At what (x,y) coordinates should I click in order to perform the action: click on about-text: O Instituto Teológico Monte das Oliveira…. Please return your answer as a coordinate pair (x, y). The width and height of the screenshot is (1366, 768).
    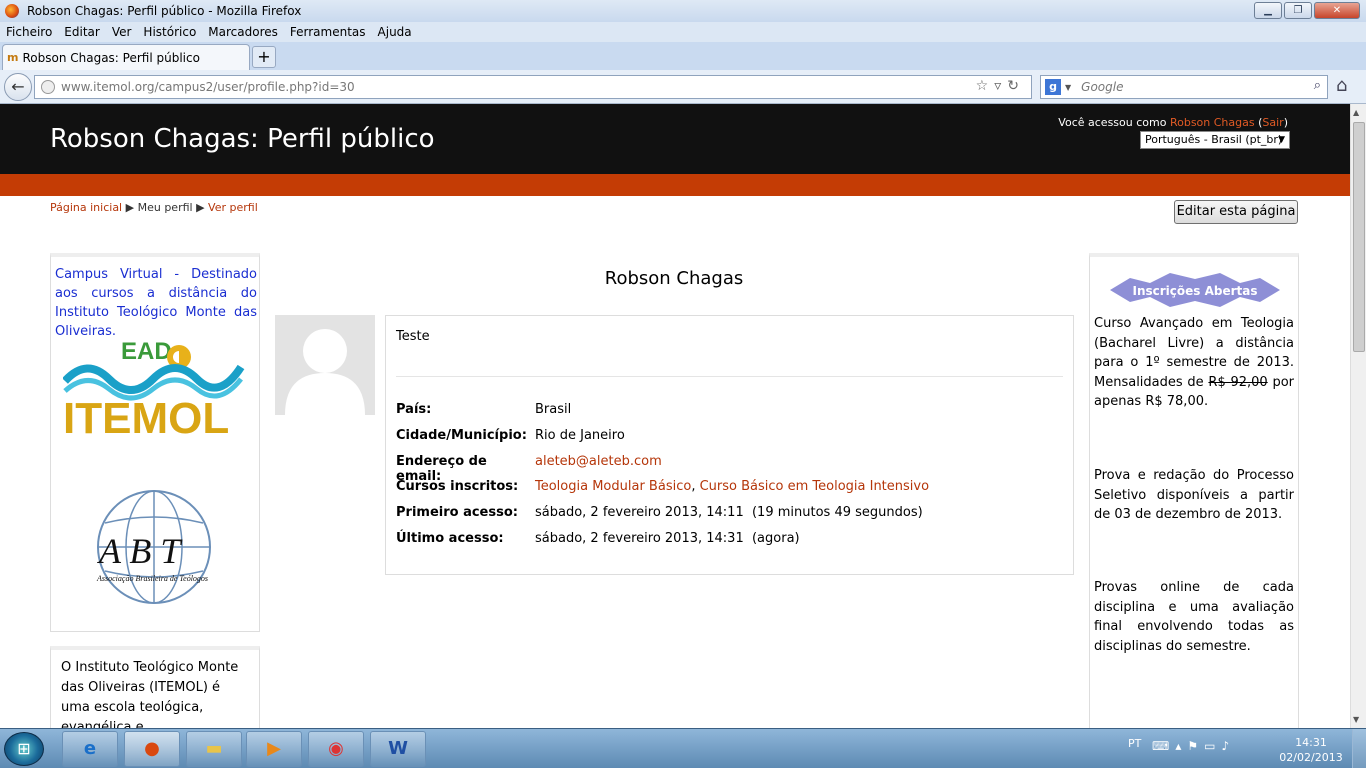
    Looking at the image, I should click on (150, 697).